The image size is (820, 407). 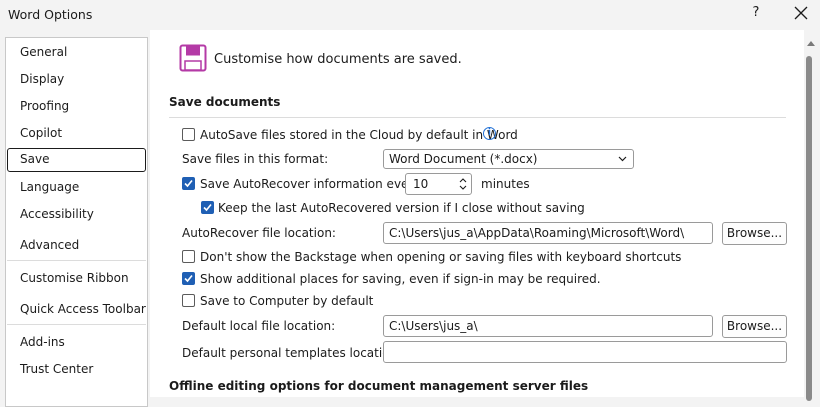 I want to click on close-button, so click(x=801, y=14).